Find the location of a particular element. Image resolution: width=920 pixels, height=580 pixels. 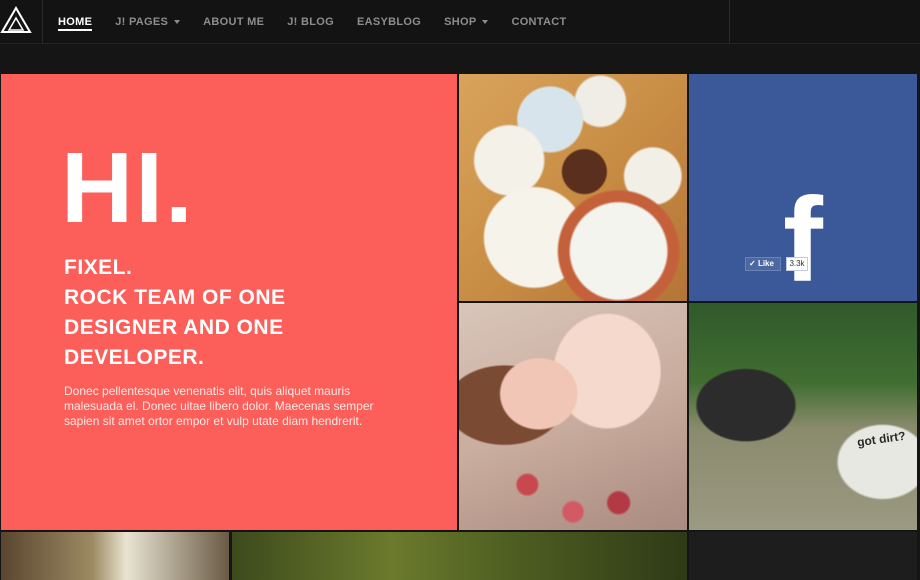

menu-item-about-me: ABOUT ME is located at coordinates (233, 21).